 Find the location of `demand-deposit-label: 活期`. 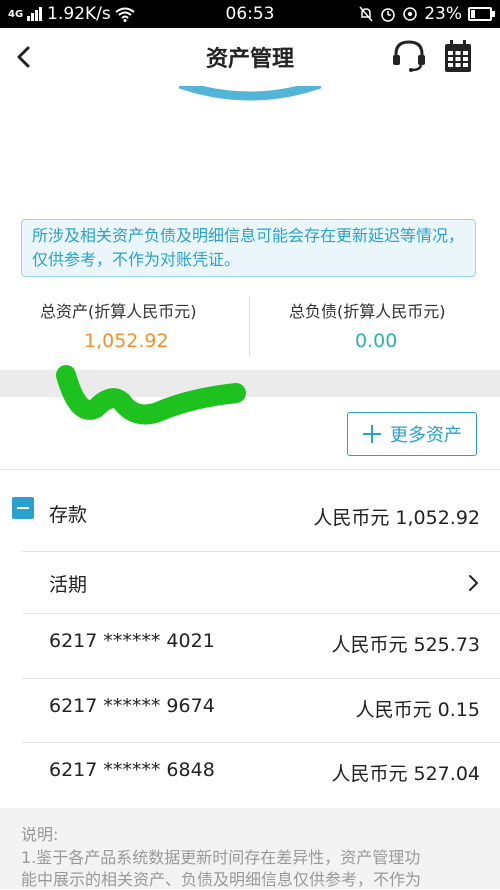

demand-deposit-label: 活期 is located at coordinates (68, 583).